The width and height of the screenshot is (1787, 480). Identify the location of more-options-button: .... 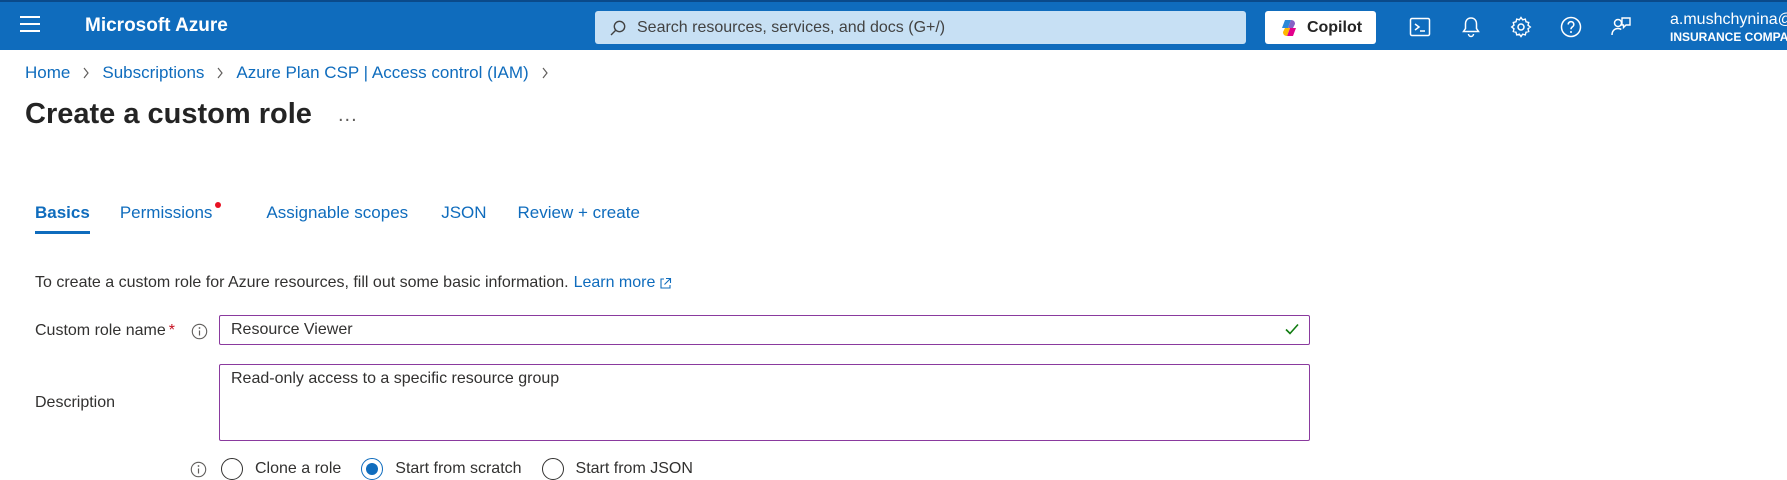
(348, 115).